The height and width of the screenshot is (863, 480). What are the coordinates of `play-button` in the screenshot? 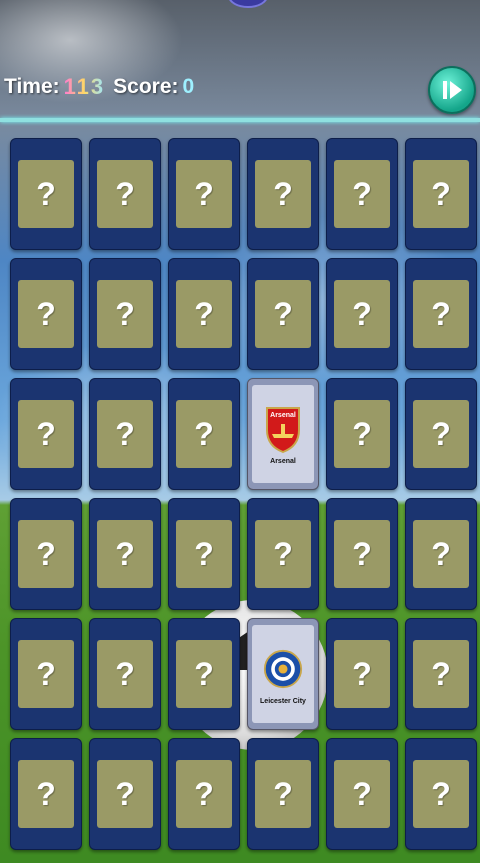 It's located at (452, 90).